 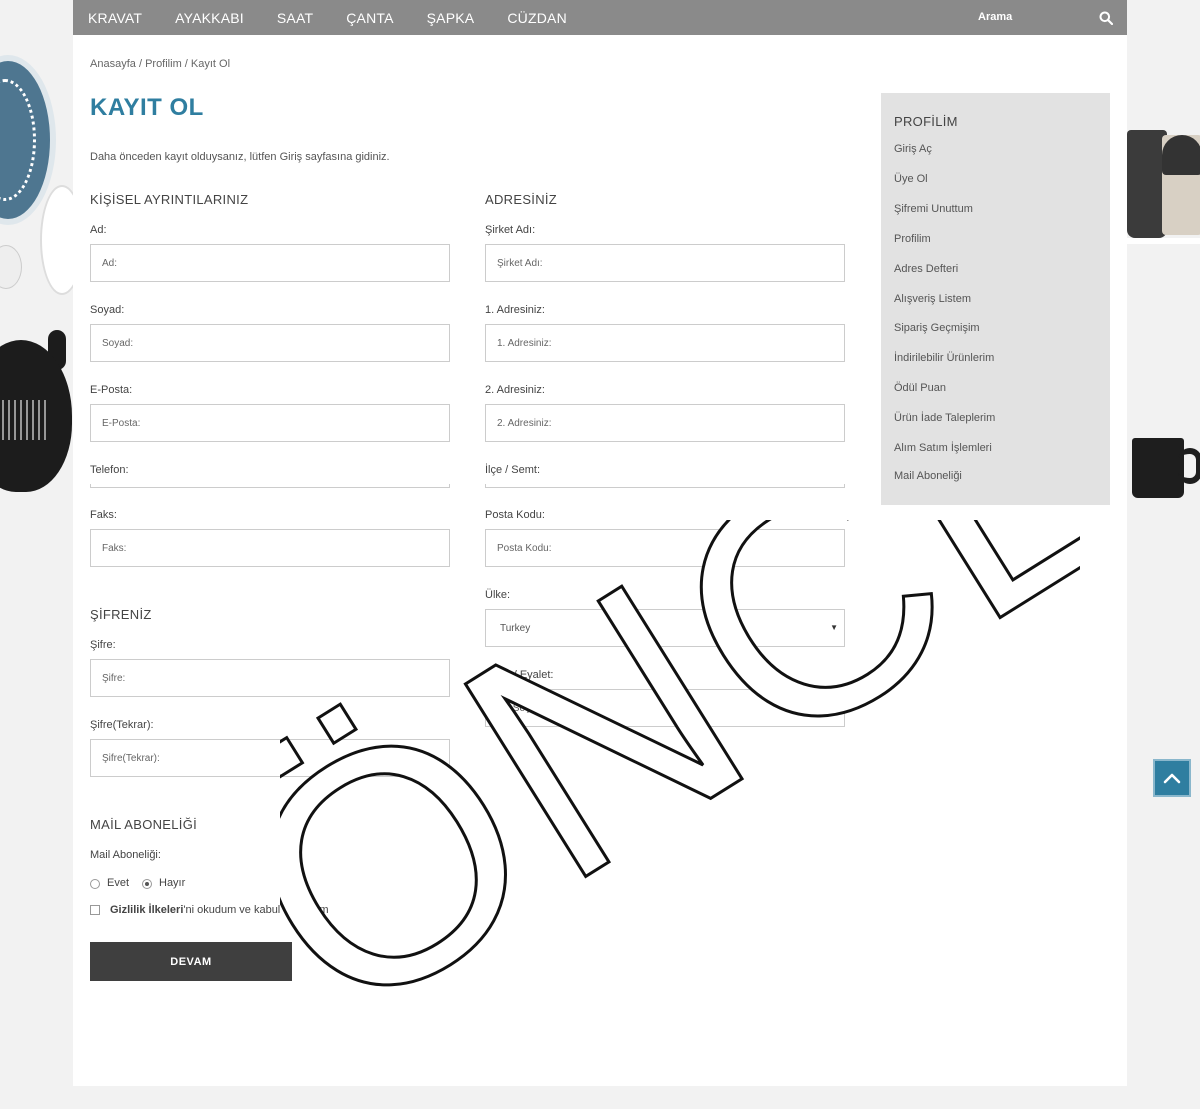 What do you see at coordinates (11, 267) in the screenshot?
I see `decorative-plate` at bounding box center [11, 267].